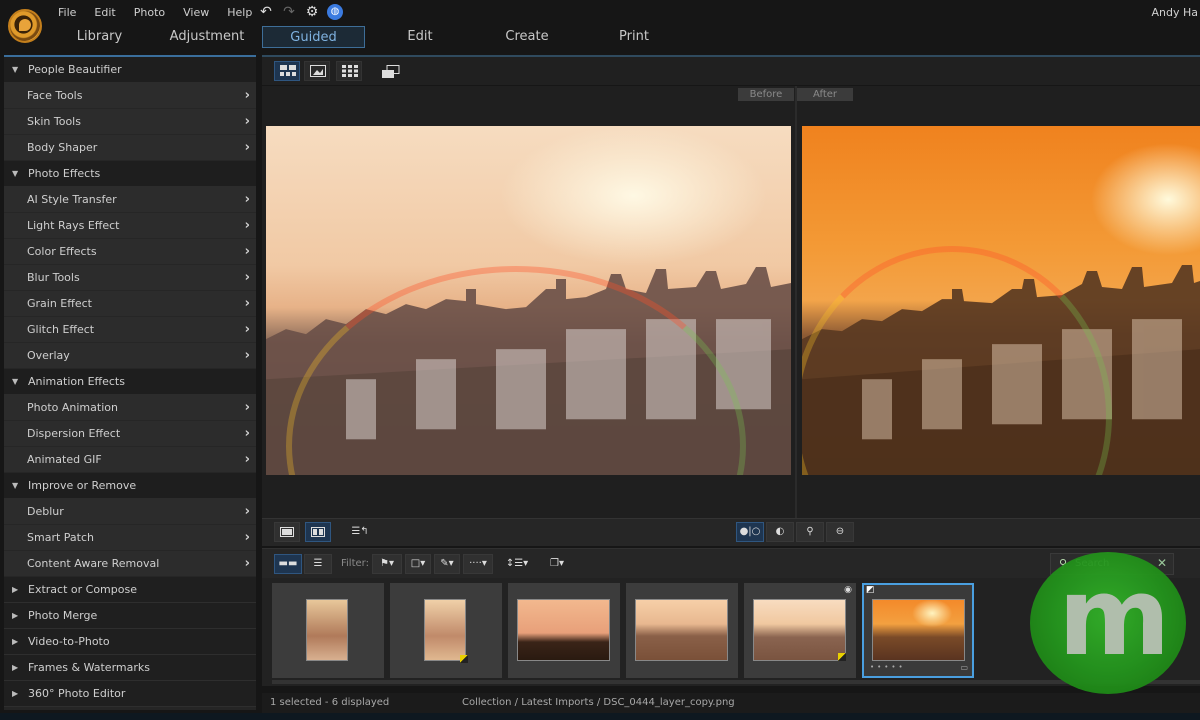 This screenshot has width=1200, height=720. Describe the element at coordinates (318, 564) in the screenshot. I see `list-view-button: ☰` at that location.